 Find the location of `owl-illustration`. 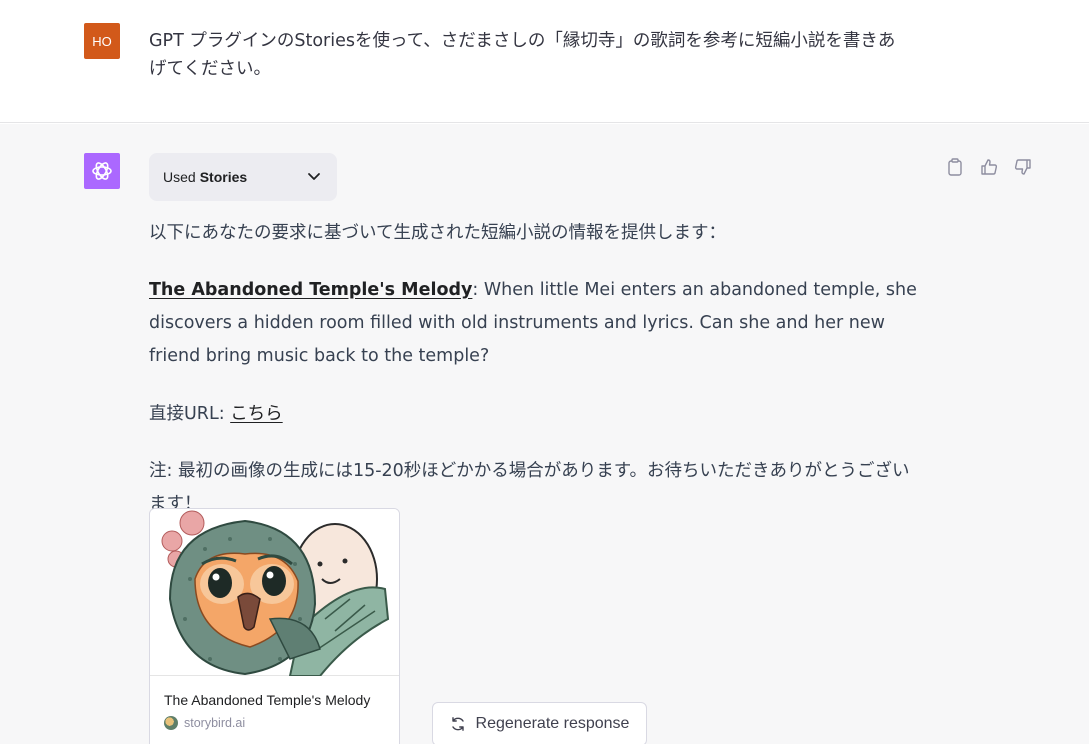

owl-illustration is located at coordinates (275, 593).